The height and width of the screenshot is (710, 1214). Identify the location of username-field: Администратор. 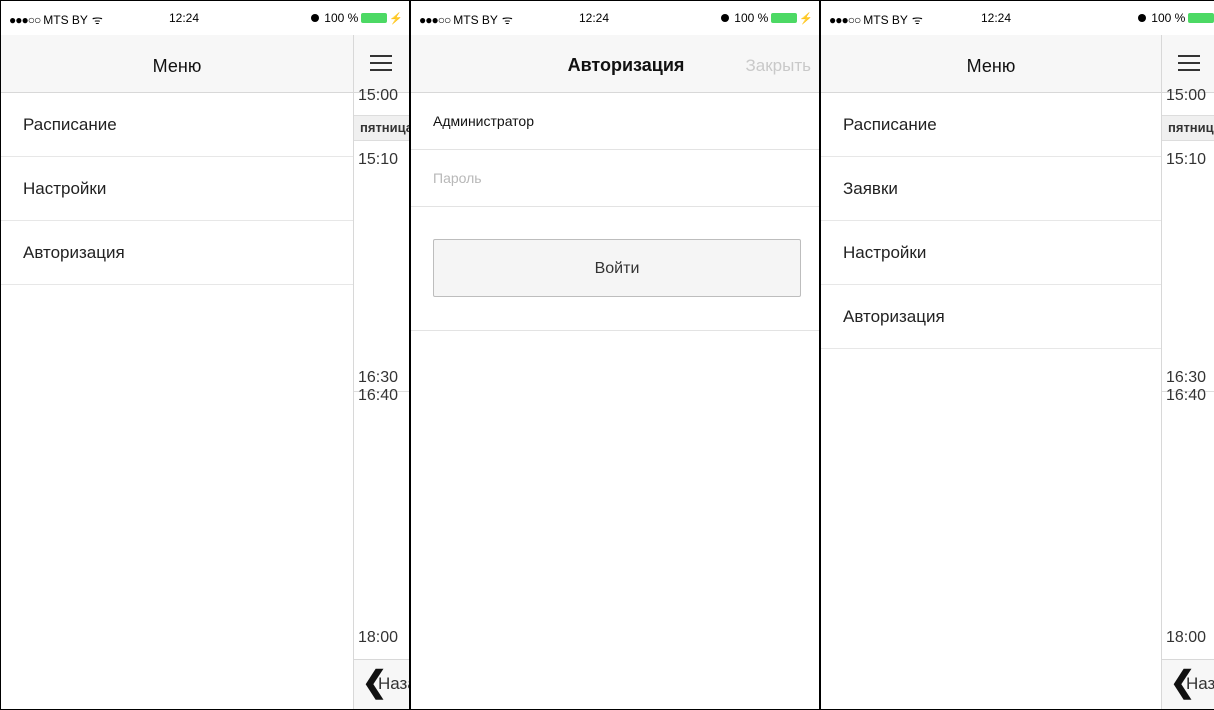
(615, 121).